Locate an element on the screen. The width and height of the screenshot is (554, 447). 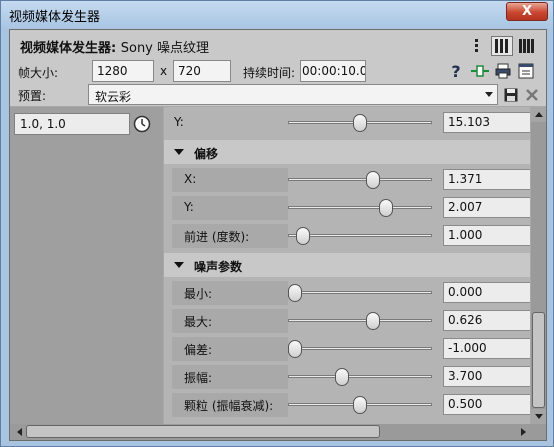
arrow-left-icon is located at coordinates (19, 432).